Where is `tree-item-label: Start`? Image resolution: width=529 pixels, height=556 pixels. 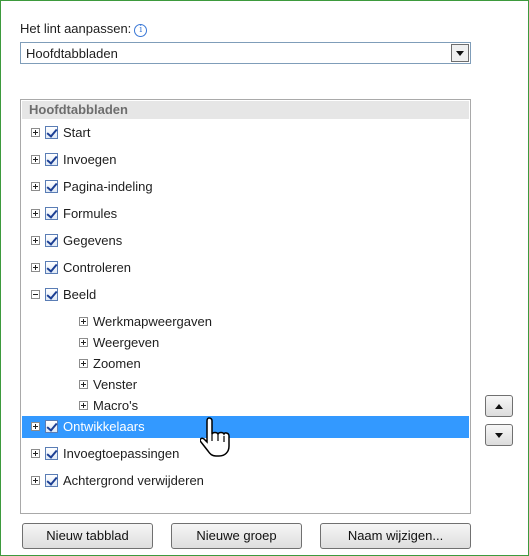 tree-item-label: Start is located at coordinates (77, 132).